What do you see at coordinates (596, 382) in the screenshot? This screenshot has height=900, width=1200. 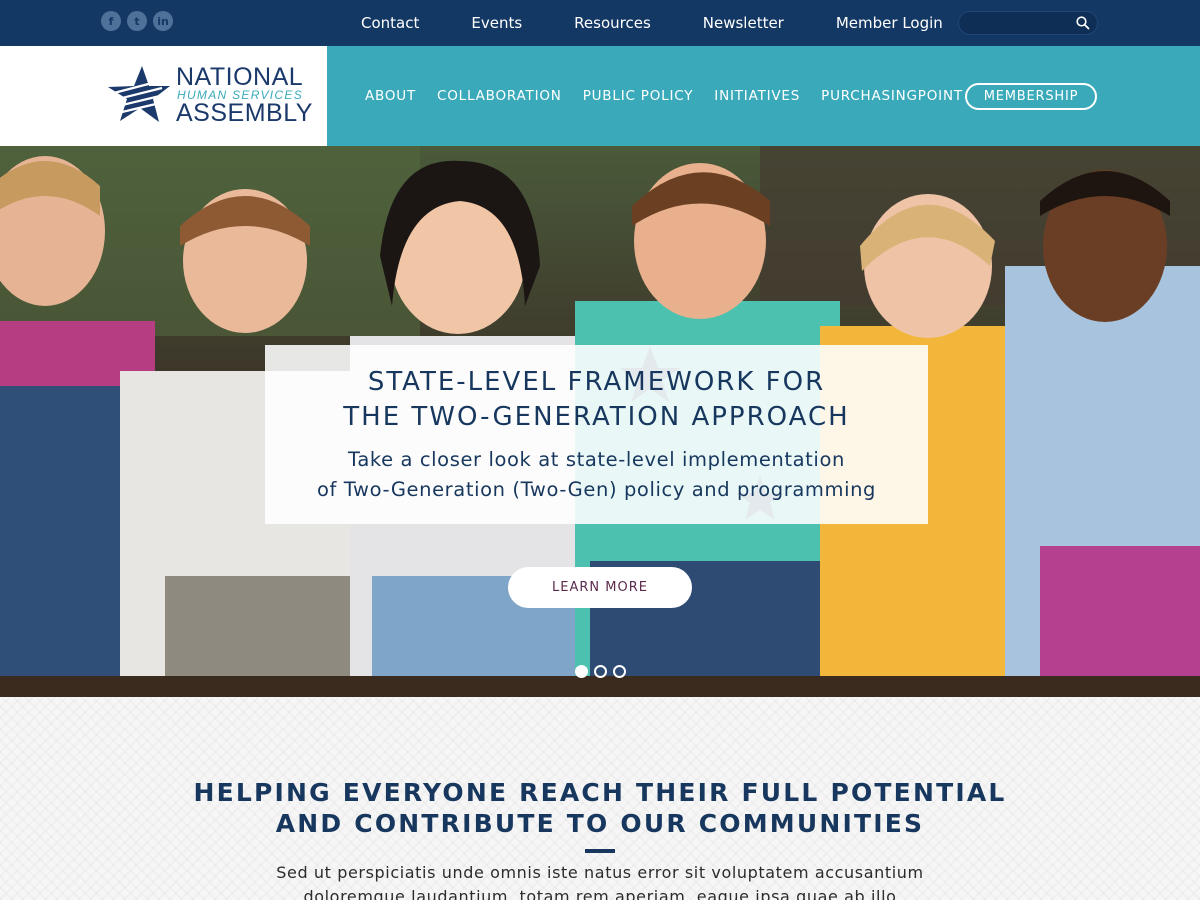 I see `hero-title-line-1: STATE-LEVEL FRAMEWORK FOR` at bounding box center [596, 382].